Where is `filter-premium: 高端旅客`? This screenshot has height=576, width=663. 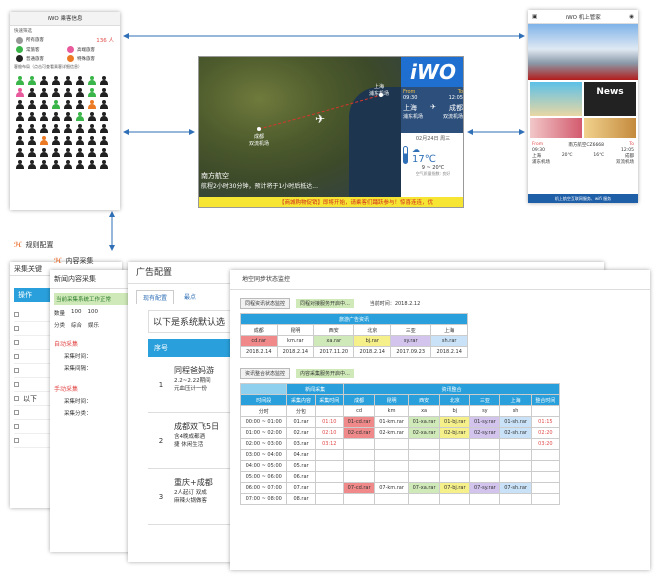 filter-premium: 高端旅客 is located at coordinates (90, 49).